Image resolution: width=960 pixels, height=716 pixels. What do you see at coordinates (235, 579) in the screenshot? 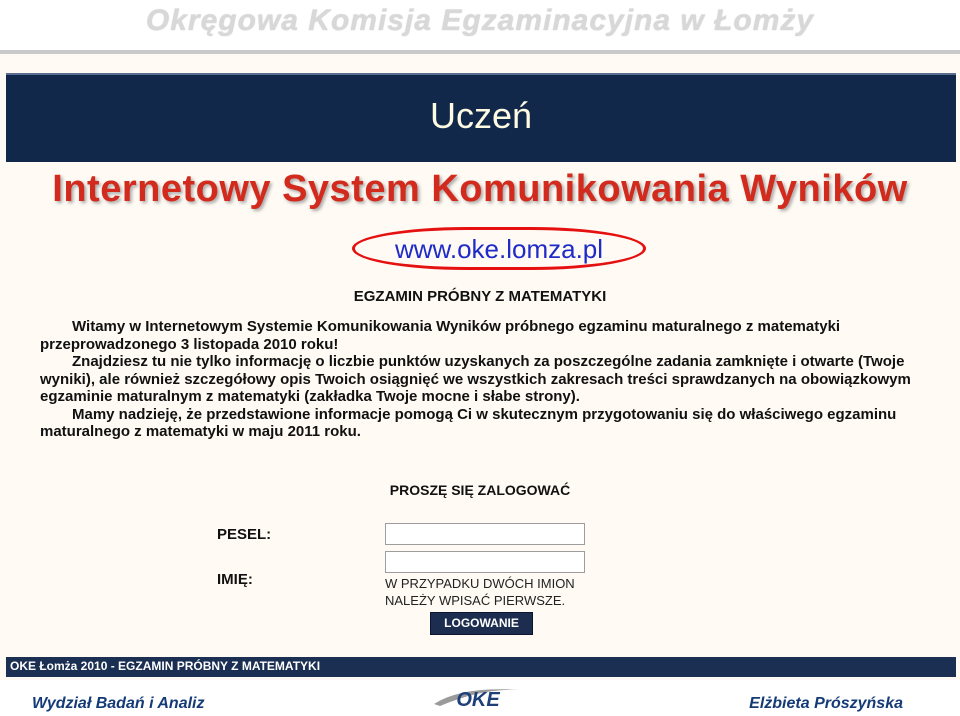
I see `name-label: IMIĘ:` at bounding box center [235, 579].